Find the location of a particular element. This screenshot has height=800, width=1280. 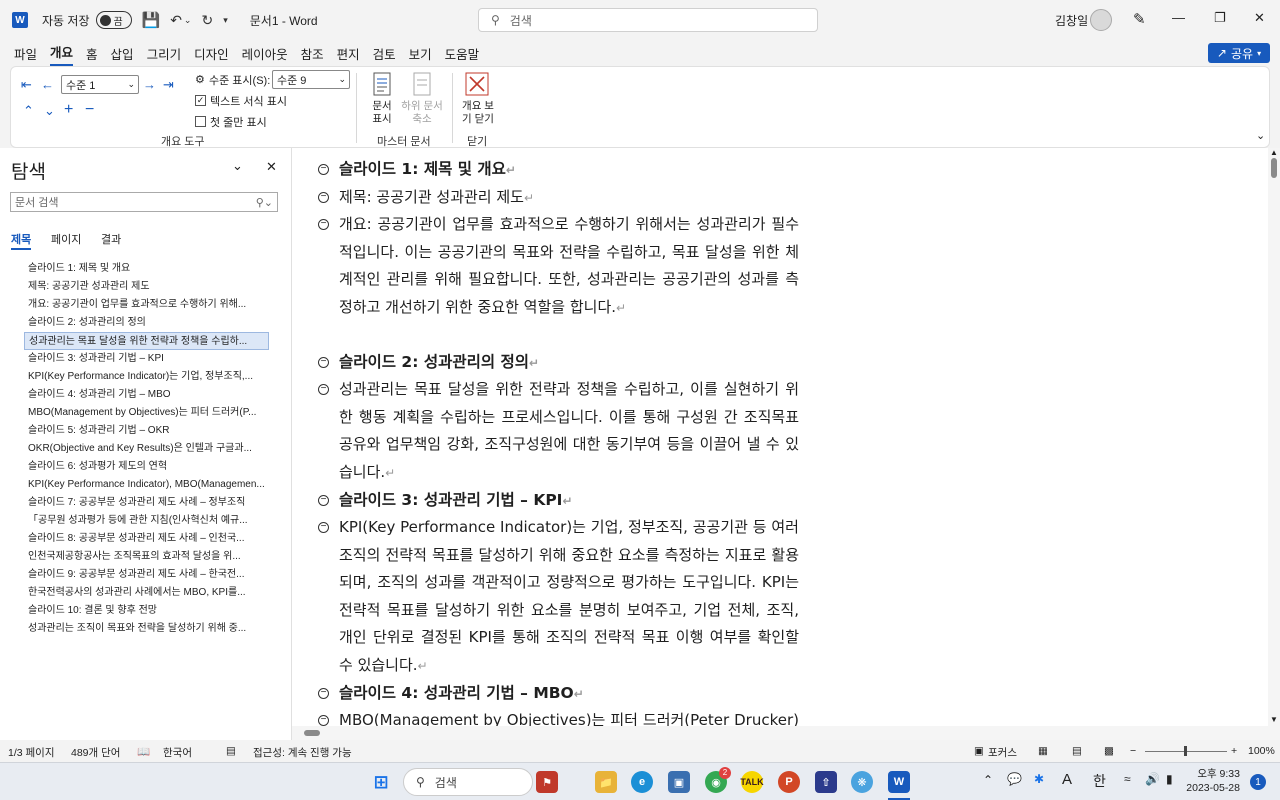

save-icon: 💾 is located at coordinates (151, 20).